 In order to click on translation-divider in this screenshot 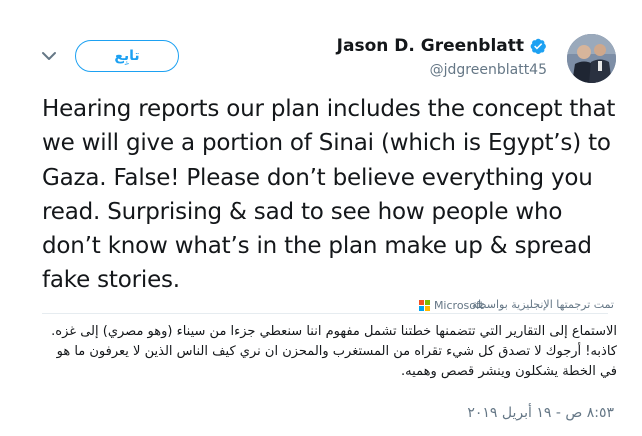, I will do `click(325, 313)`.